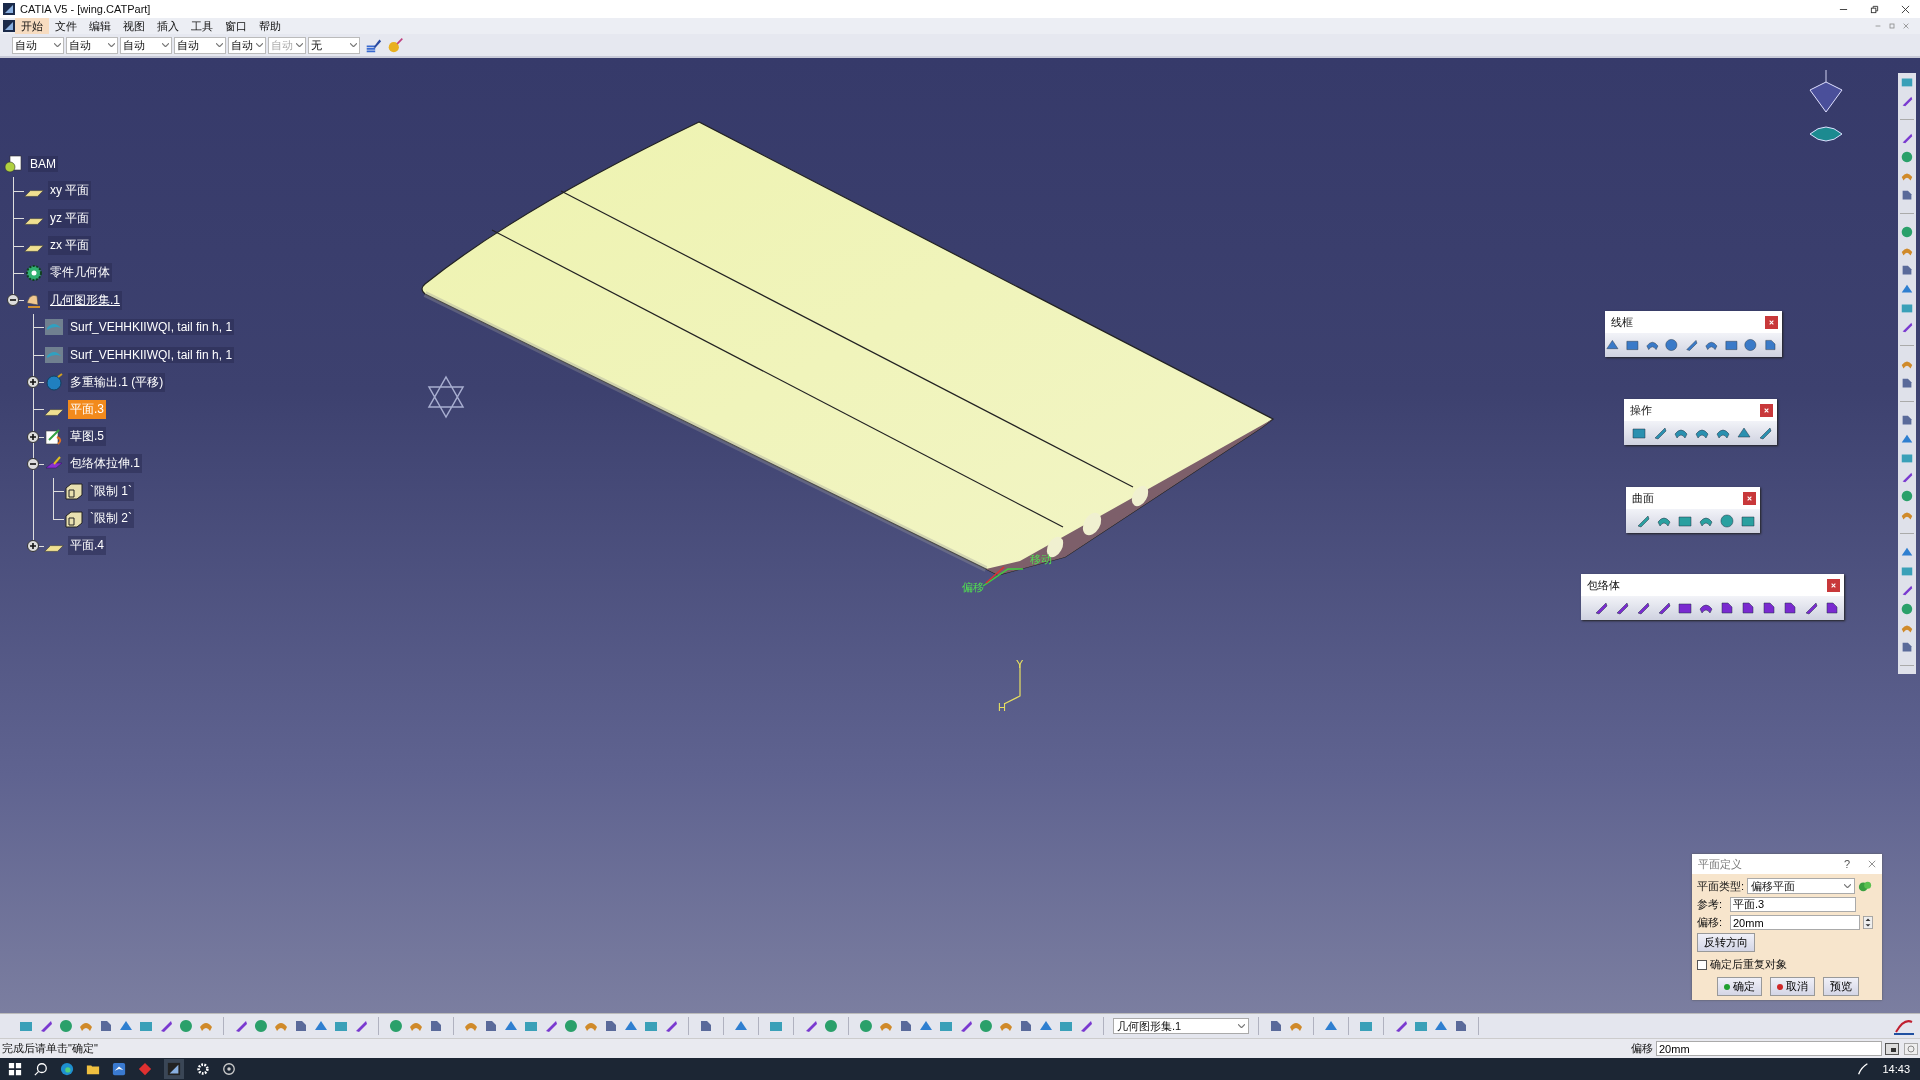 The height and width of the screenshot is (1080, 1920). Describe the element at coordinates (1710, 904) in the screenshot. I see `field-label: 参考:` at that location.